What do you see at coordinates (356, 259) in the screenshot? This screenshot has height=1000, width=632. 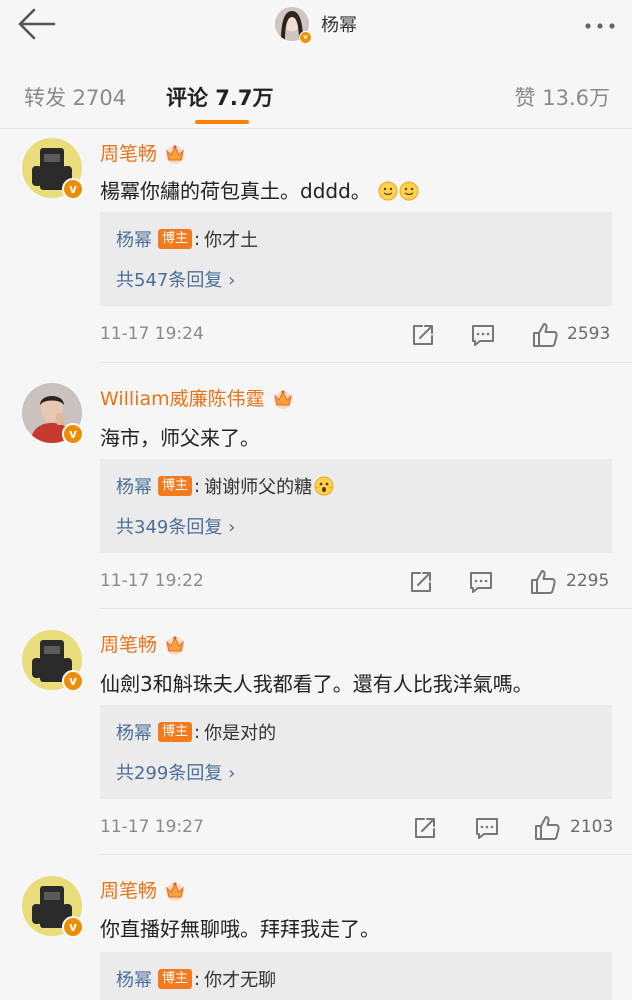 I see `reply-box: 杨幂 博主 : 你才土 共547条回复 ›` at bounding box center [356, 259].